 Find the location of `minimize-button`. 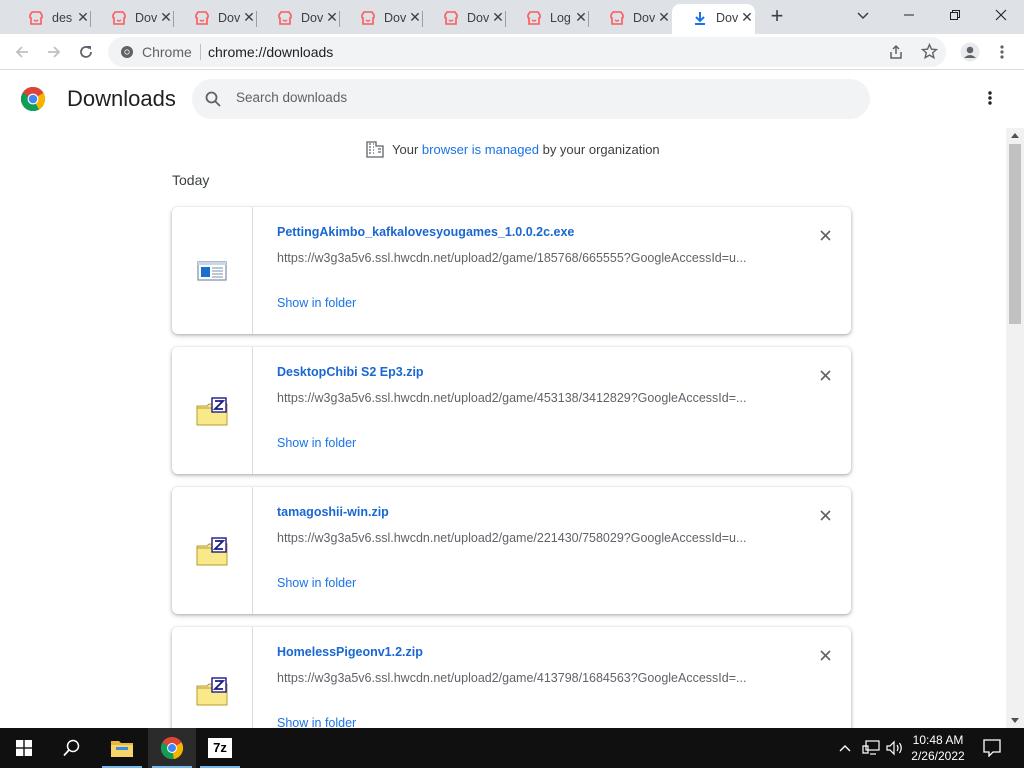

minimize-button is located at coordinates (909, 15).